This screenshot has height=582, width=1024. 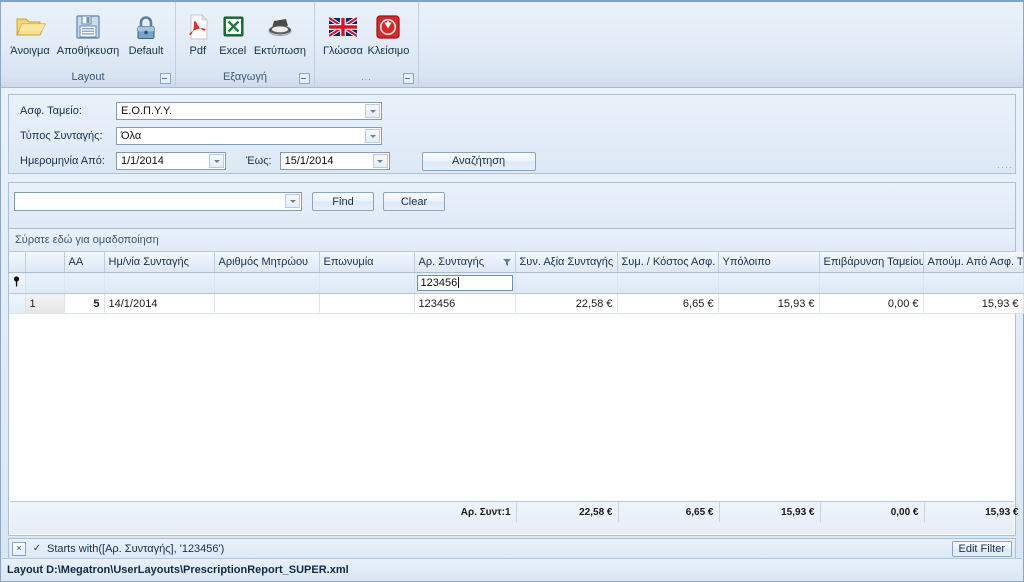 What do you see at coordinates (146, 27) in the screenshot?
I see `lock-icon` at bounding box center [146, 27].